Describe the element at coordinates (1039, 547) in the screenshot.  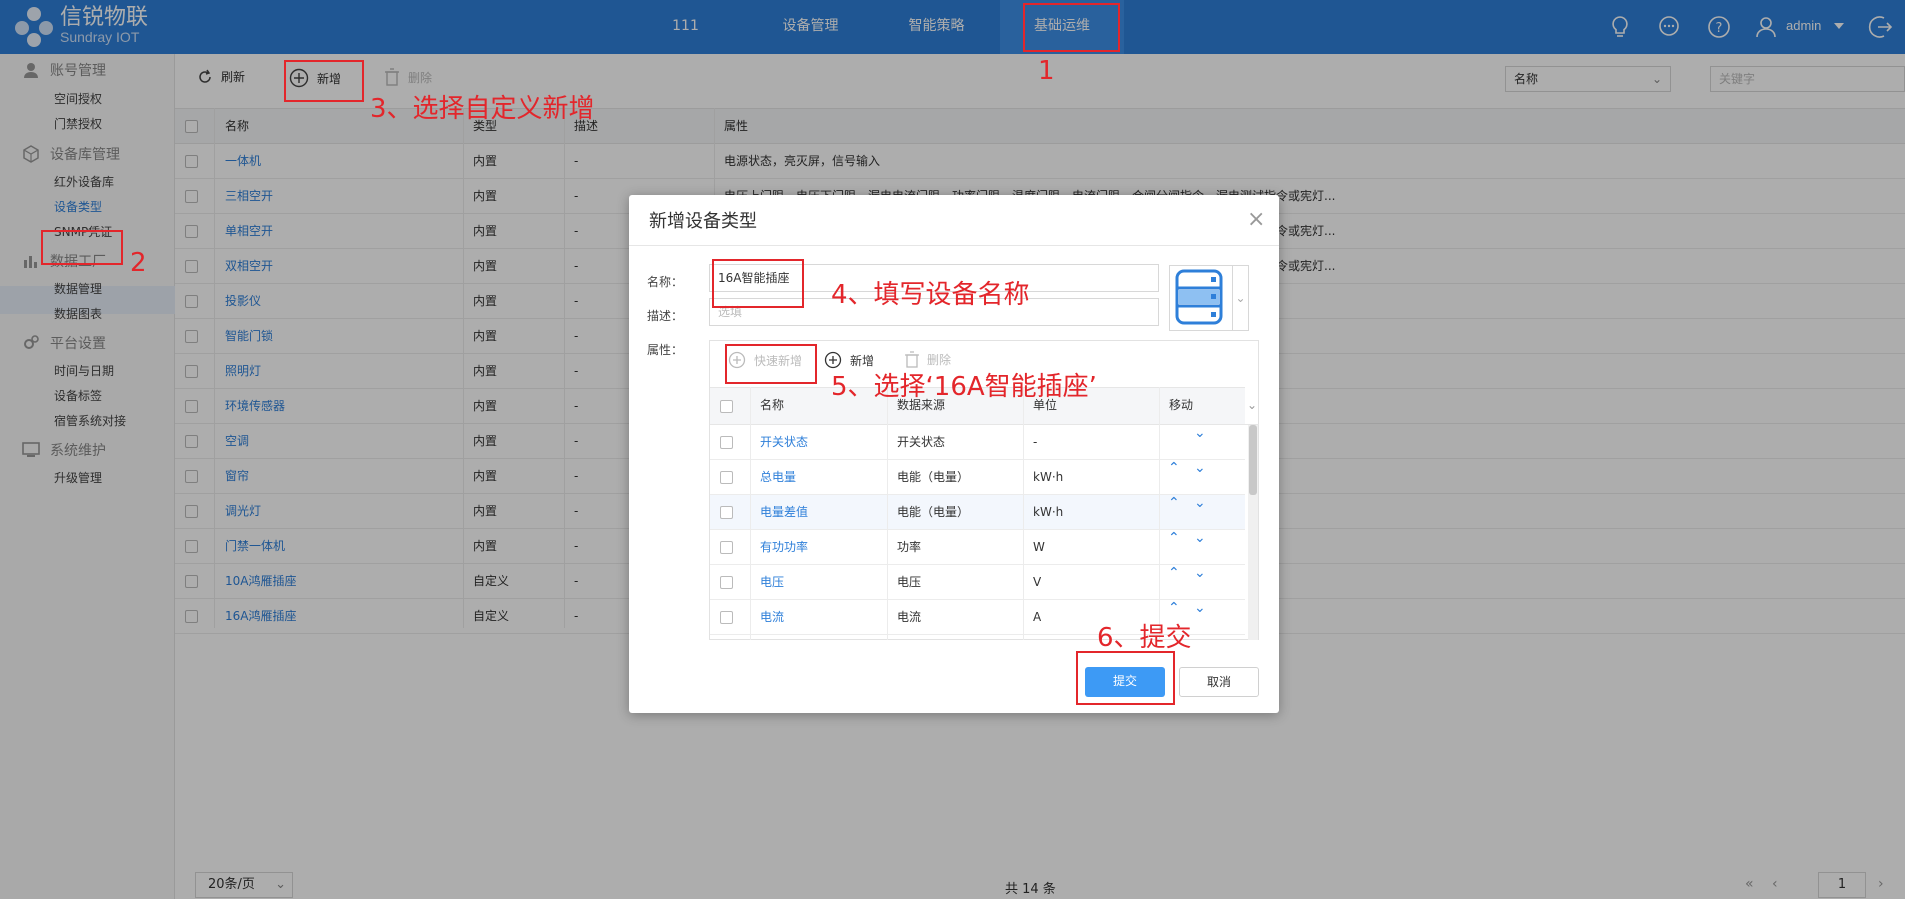
I see `attr-row-unit: W` at that location.